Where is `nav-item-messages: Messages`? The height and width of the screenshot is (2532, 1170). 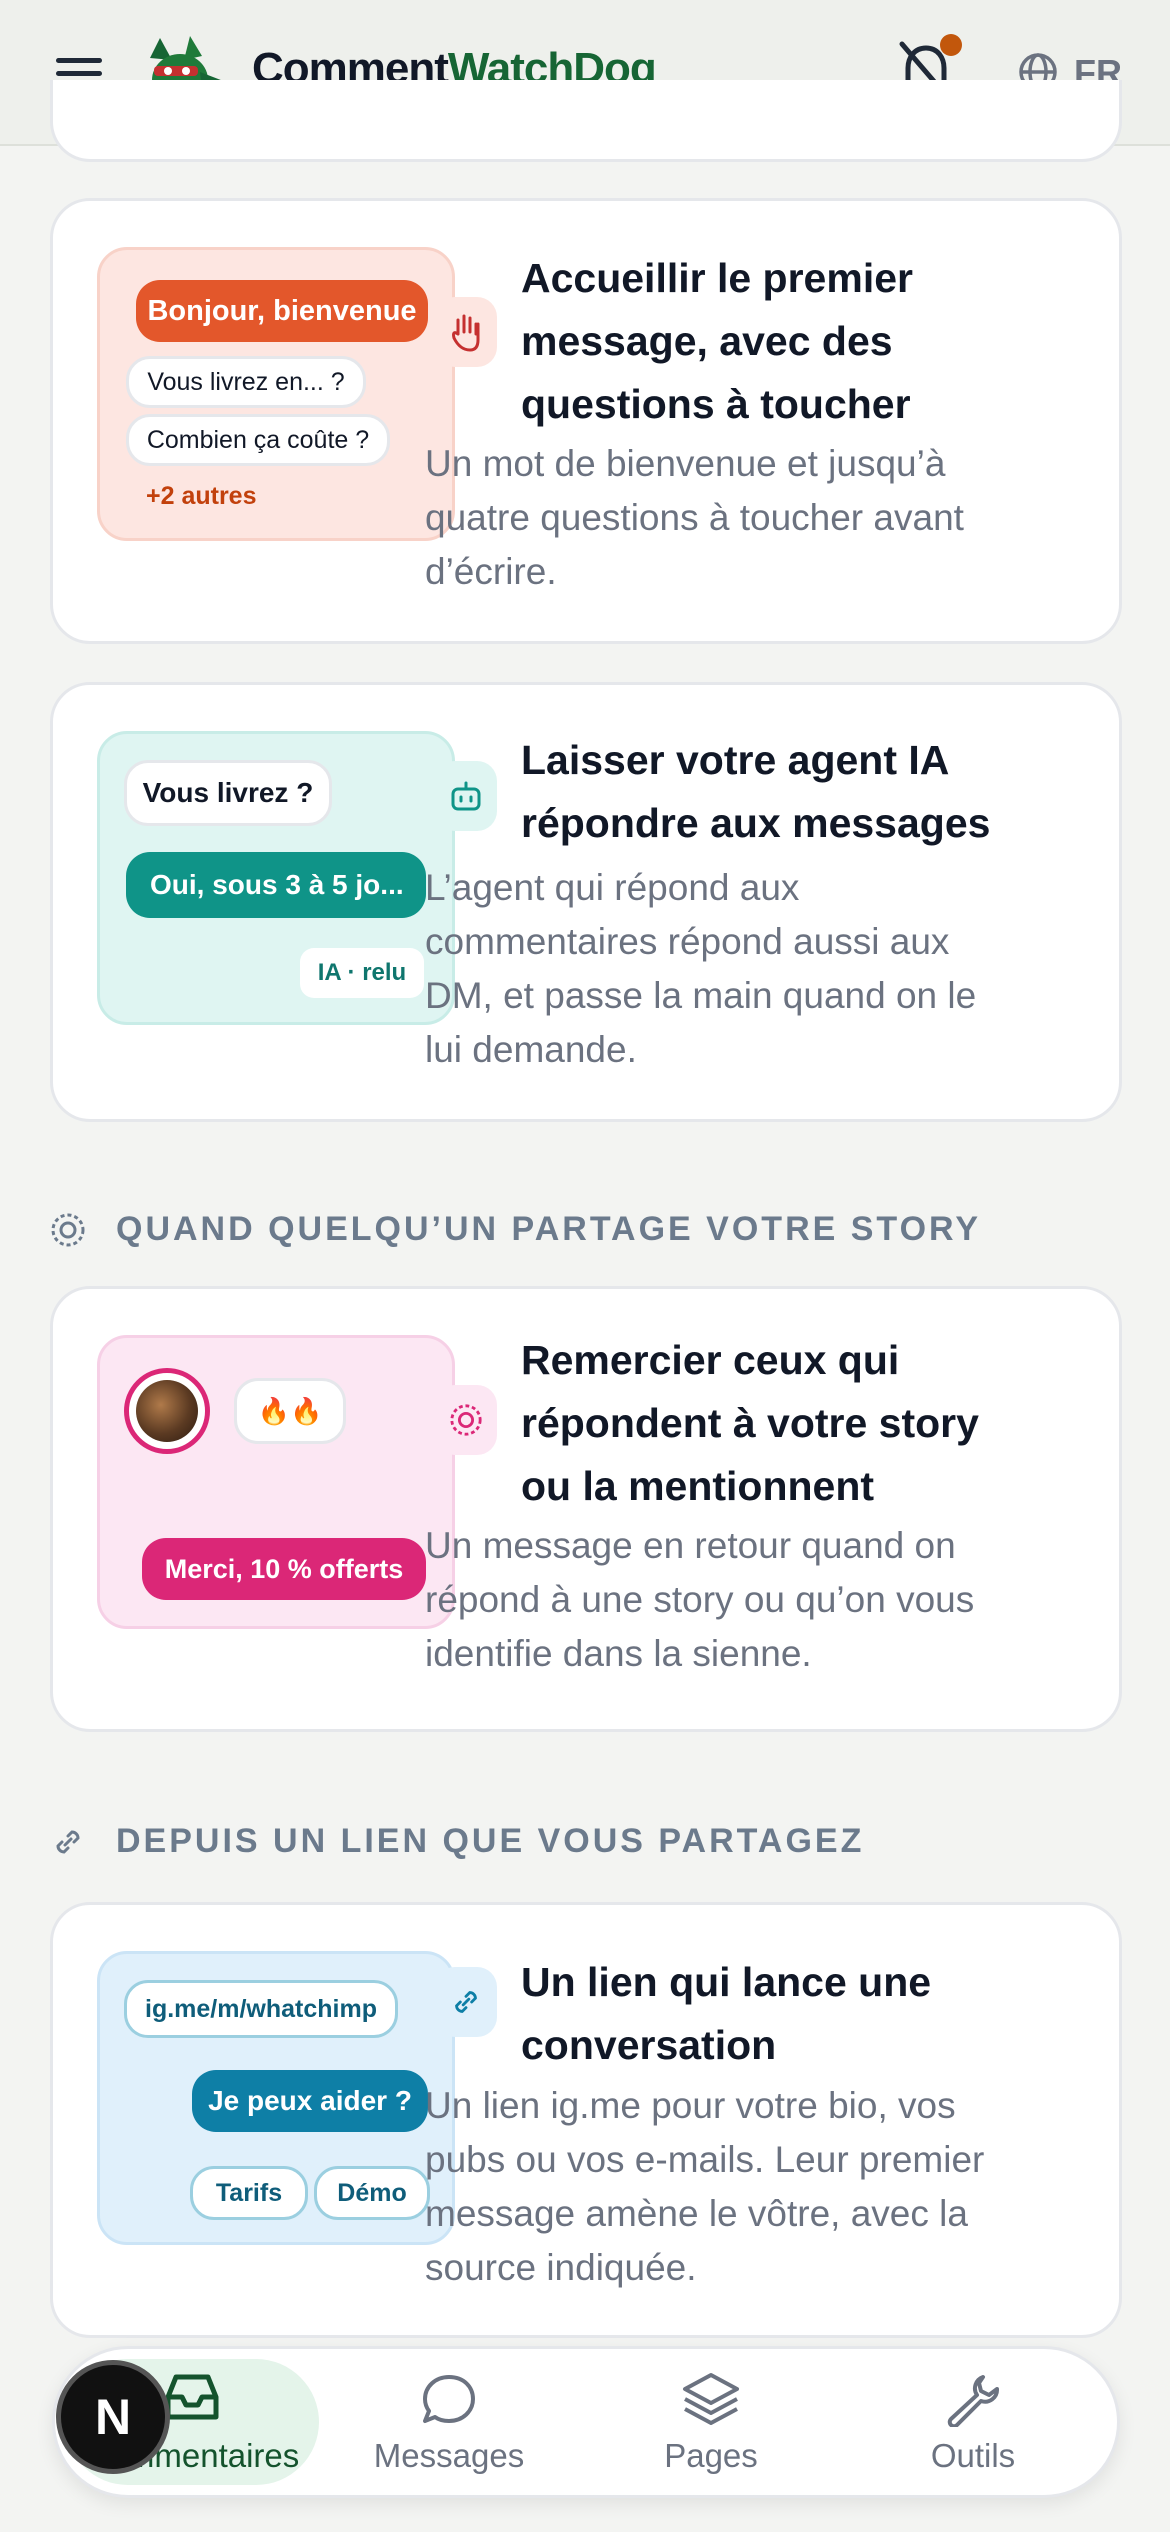
nav-item-messages: Messages is located at coordinates (449, 2422).